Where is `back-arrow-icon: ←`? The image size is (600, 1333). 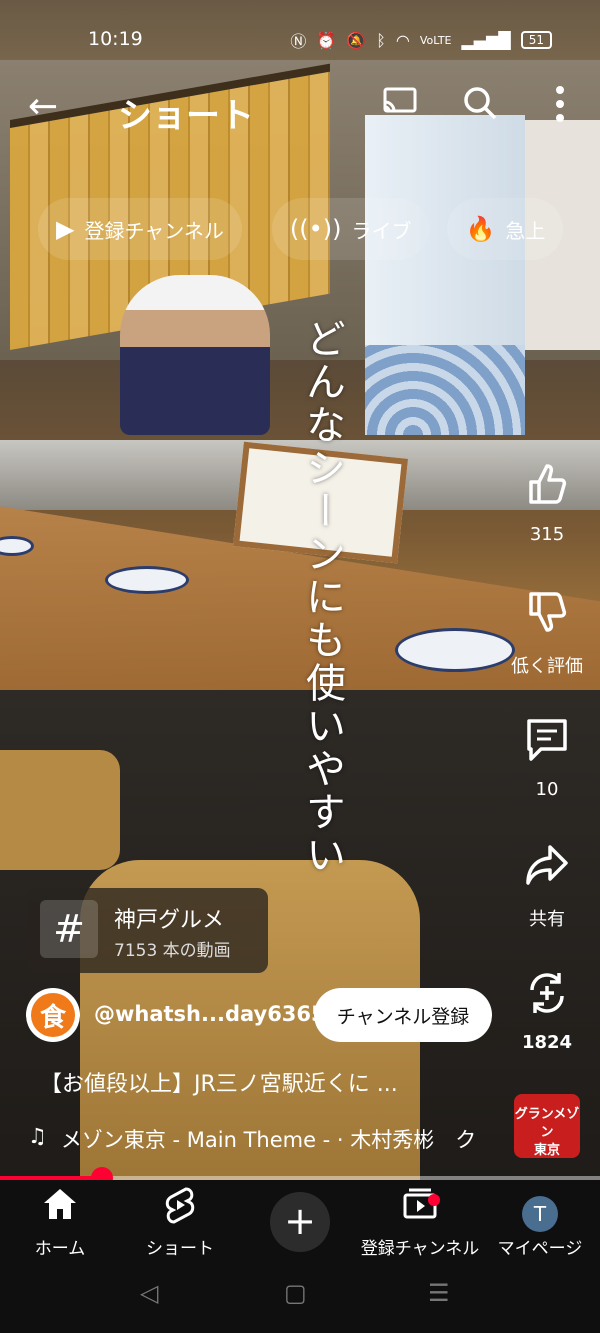
back-arrow-icon: ← is located at coordinates (43, 106).